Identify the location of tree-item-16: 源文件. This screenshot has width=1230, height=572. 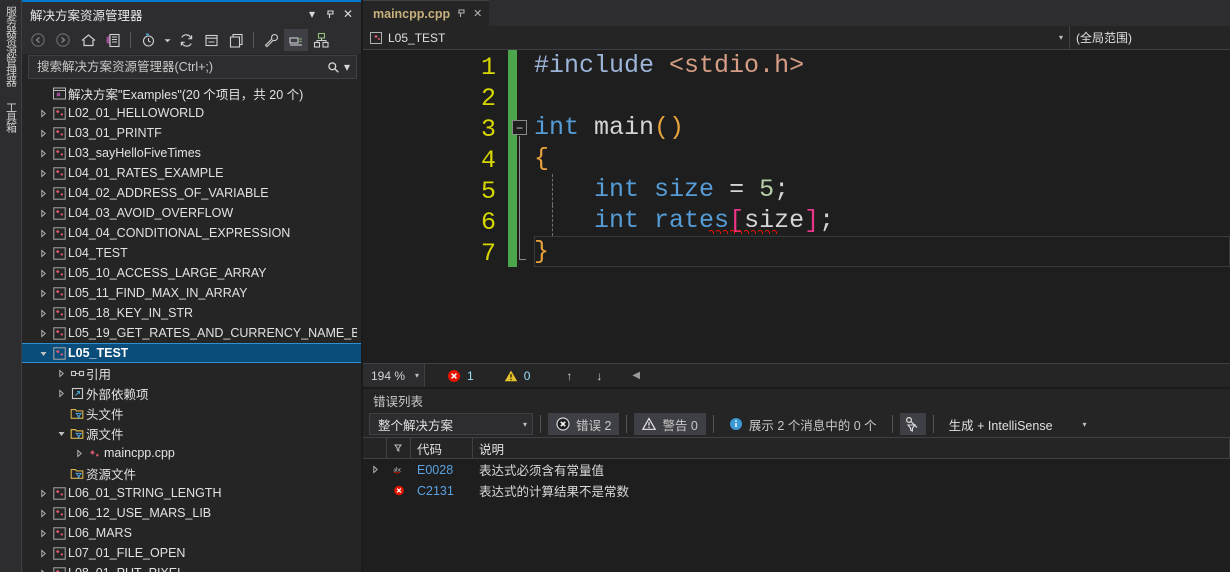
(191, 433).